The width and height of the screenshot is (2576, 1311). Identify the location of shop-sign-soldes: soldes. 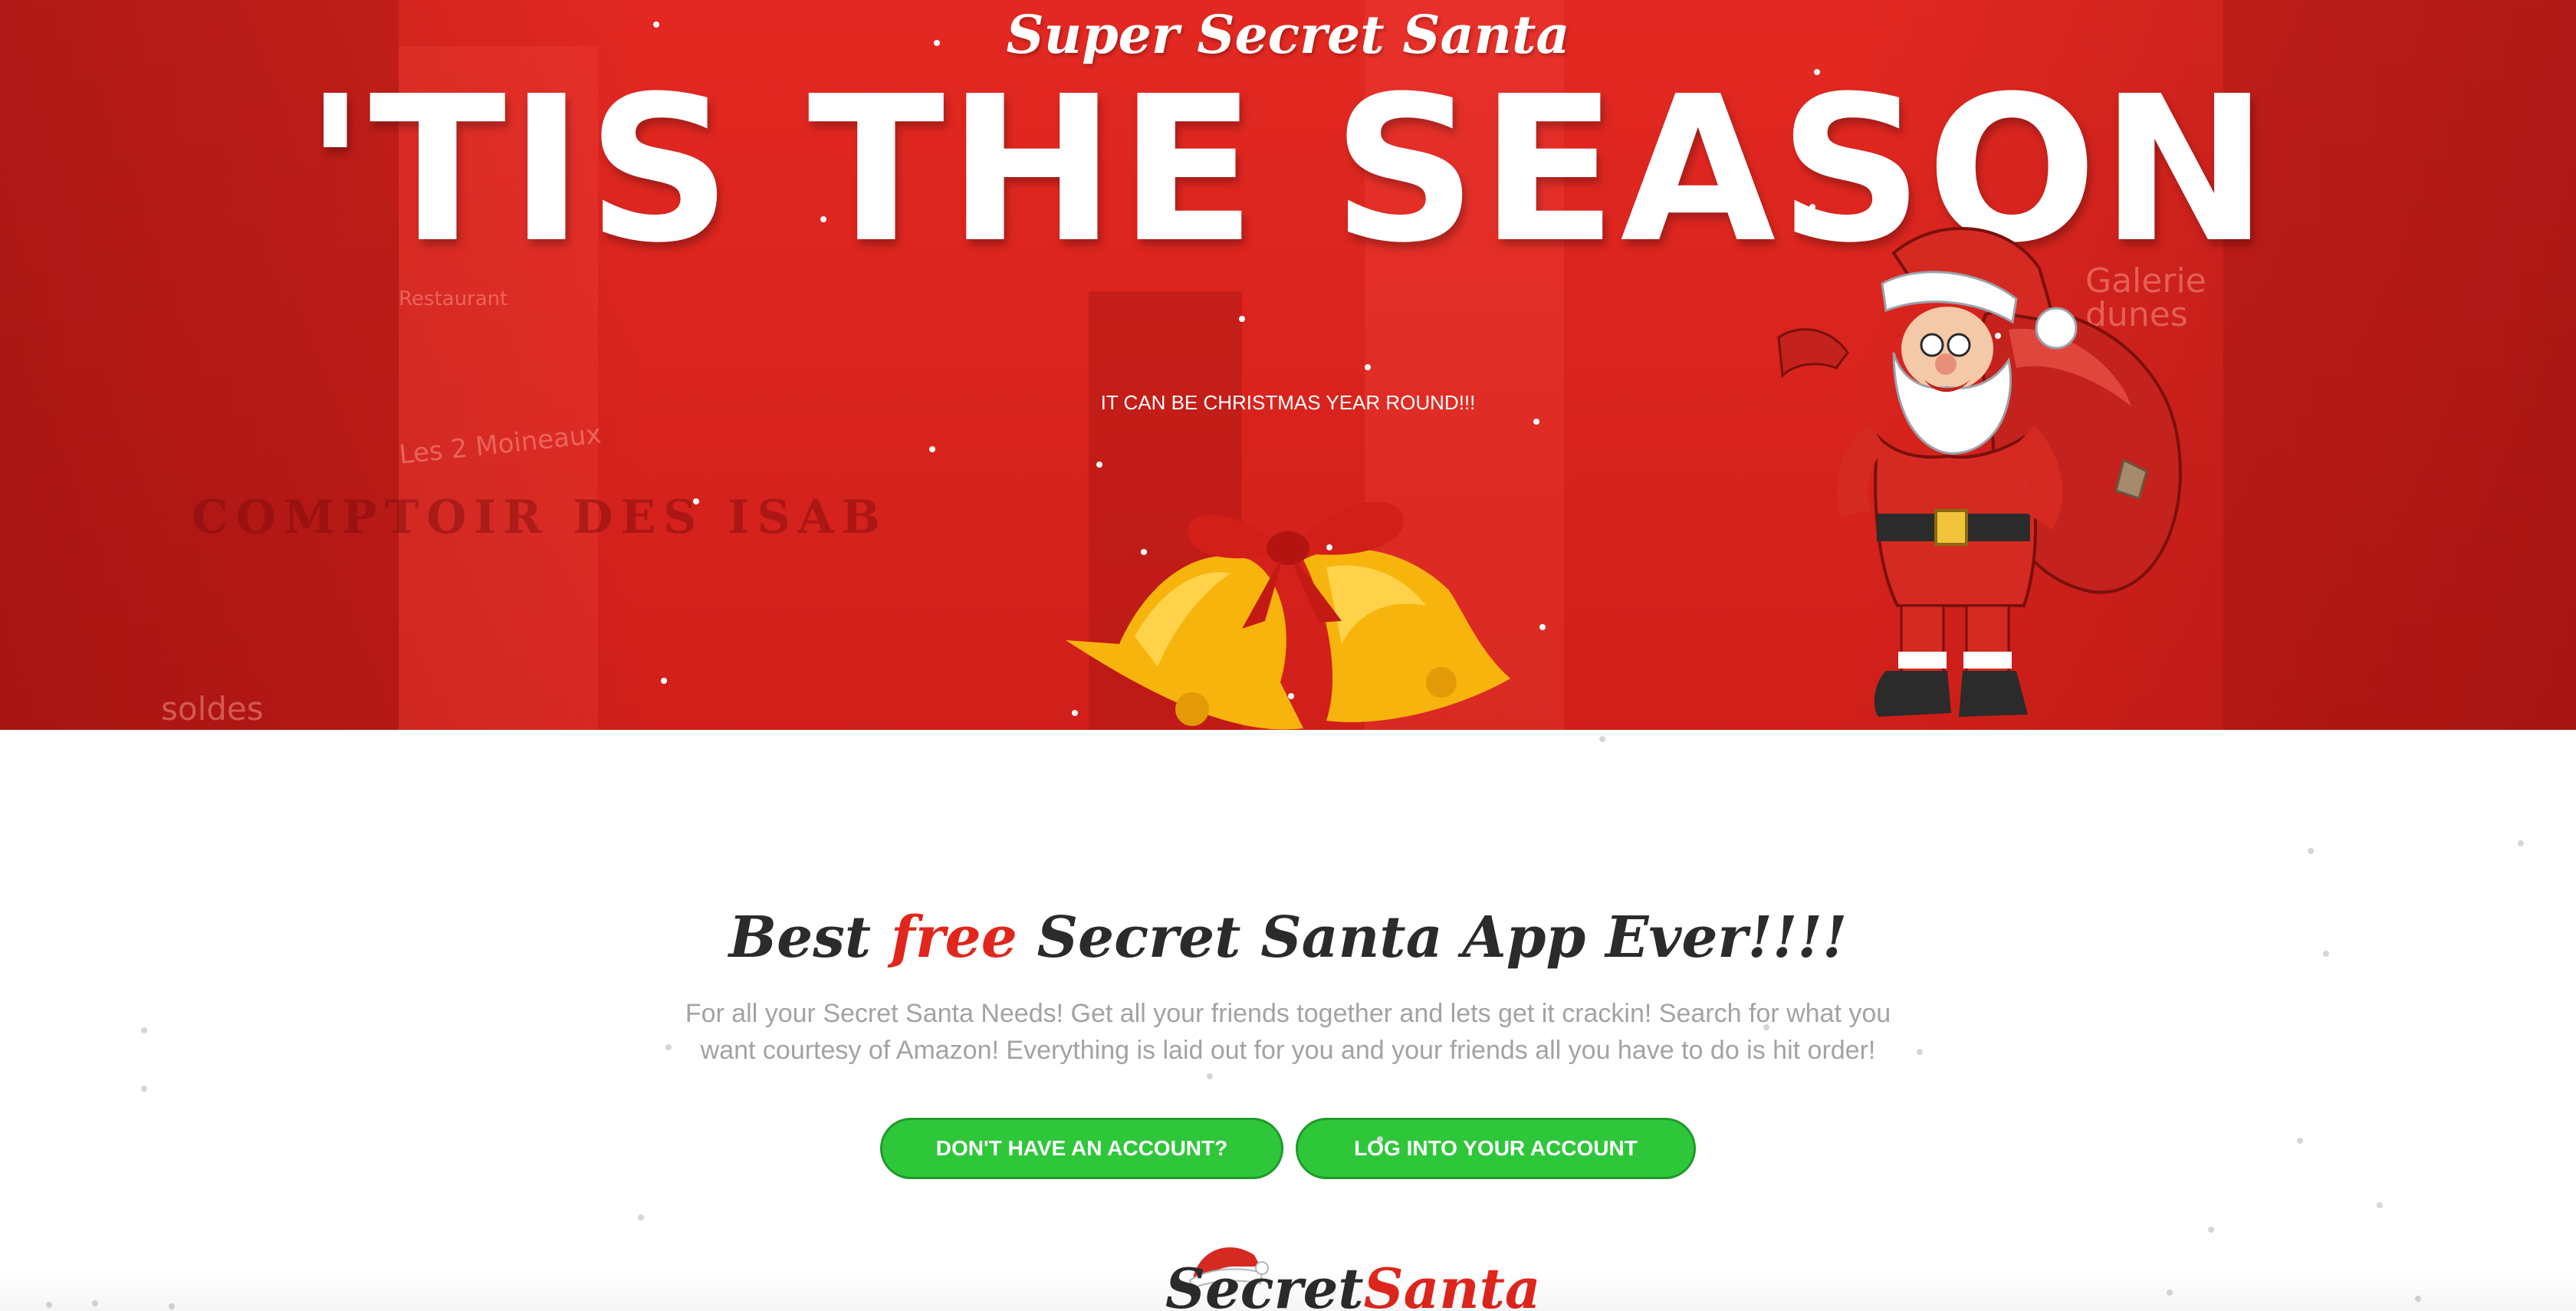
(212, 709).